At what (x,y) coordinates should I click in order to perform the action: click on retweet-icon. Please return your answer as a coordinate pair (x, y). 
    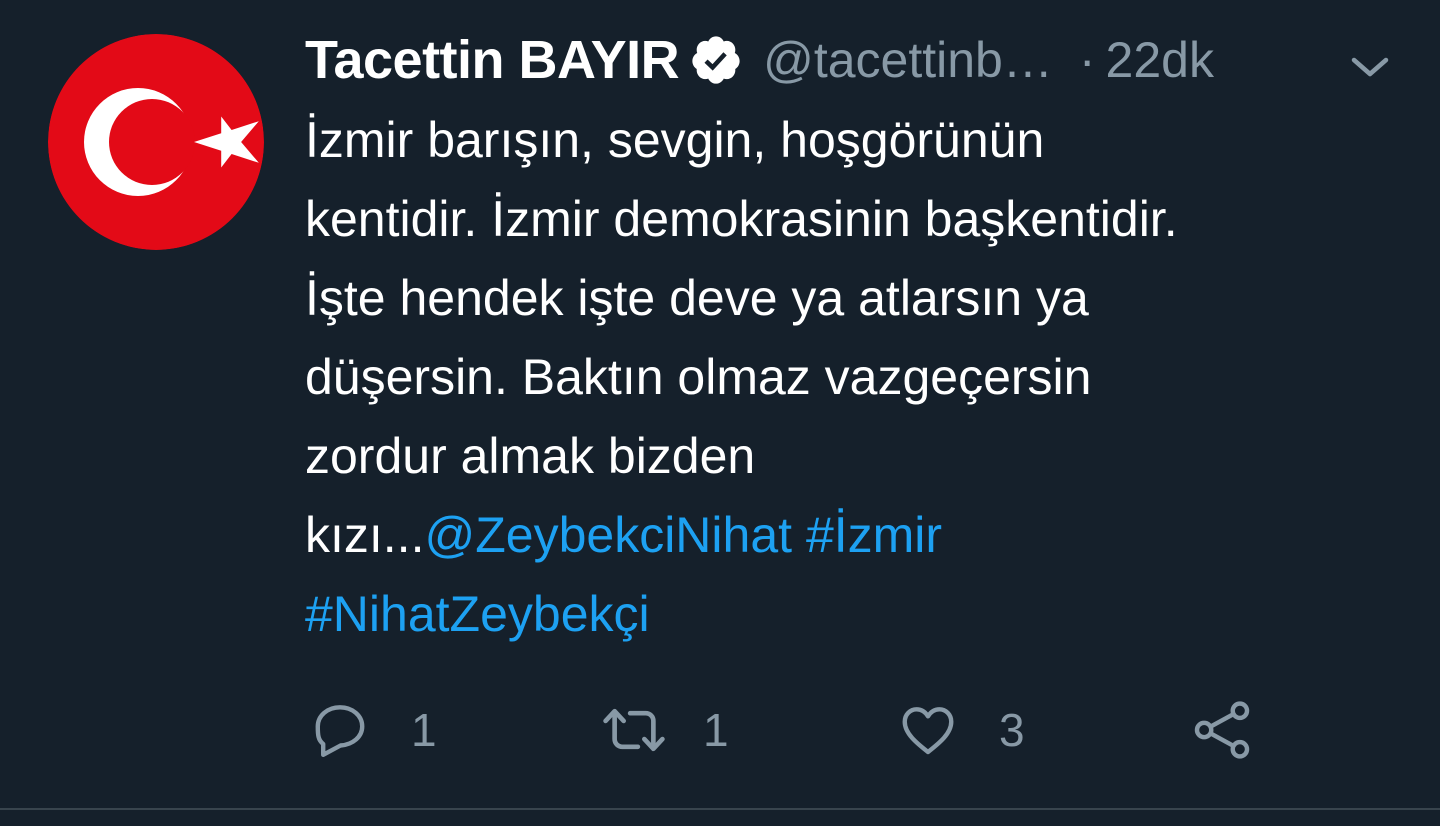
    Looking at the image, I should click on (634, 730).